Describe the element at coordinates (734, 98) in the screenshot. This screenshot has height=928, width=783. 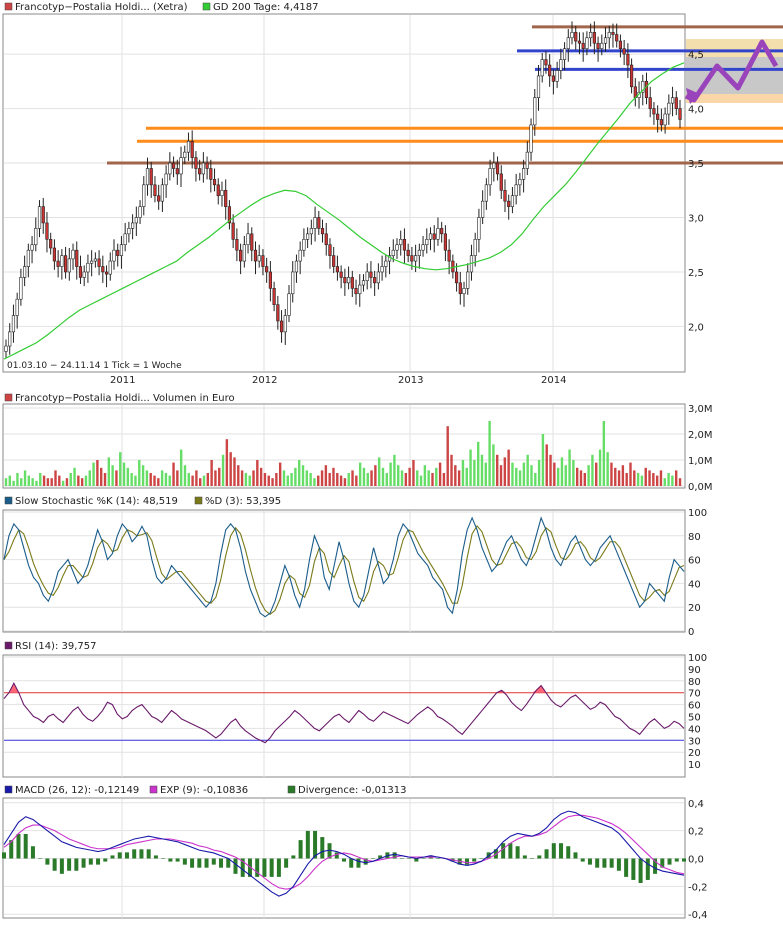
I see `forecast-zone-lower` at that location.